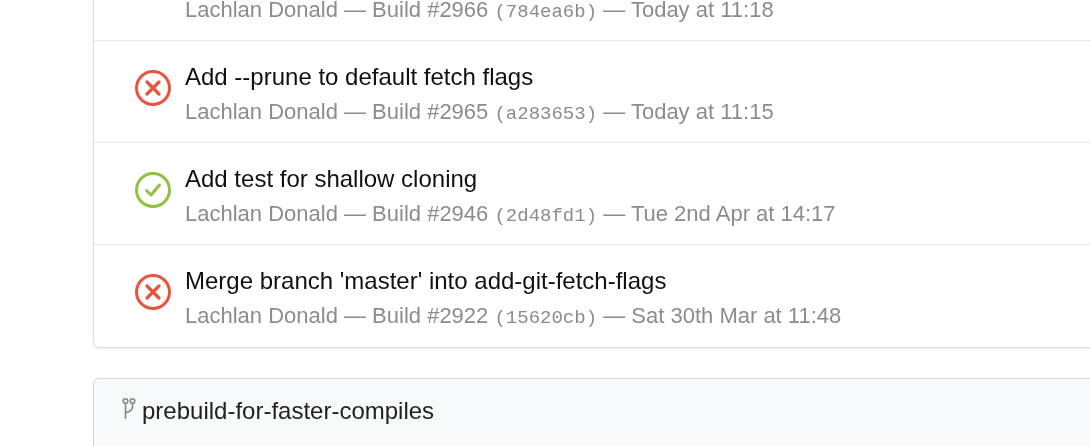 The width and height of the screenshot is (1090, 446). Describe the element at coordinates (479, 77) in the screenshot. I see `commit-message-link: Add --prune to default fetch flags` at that location.